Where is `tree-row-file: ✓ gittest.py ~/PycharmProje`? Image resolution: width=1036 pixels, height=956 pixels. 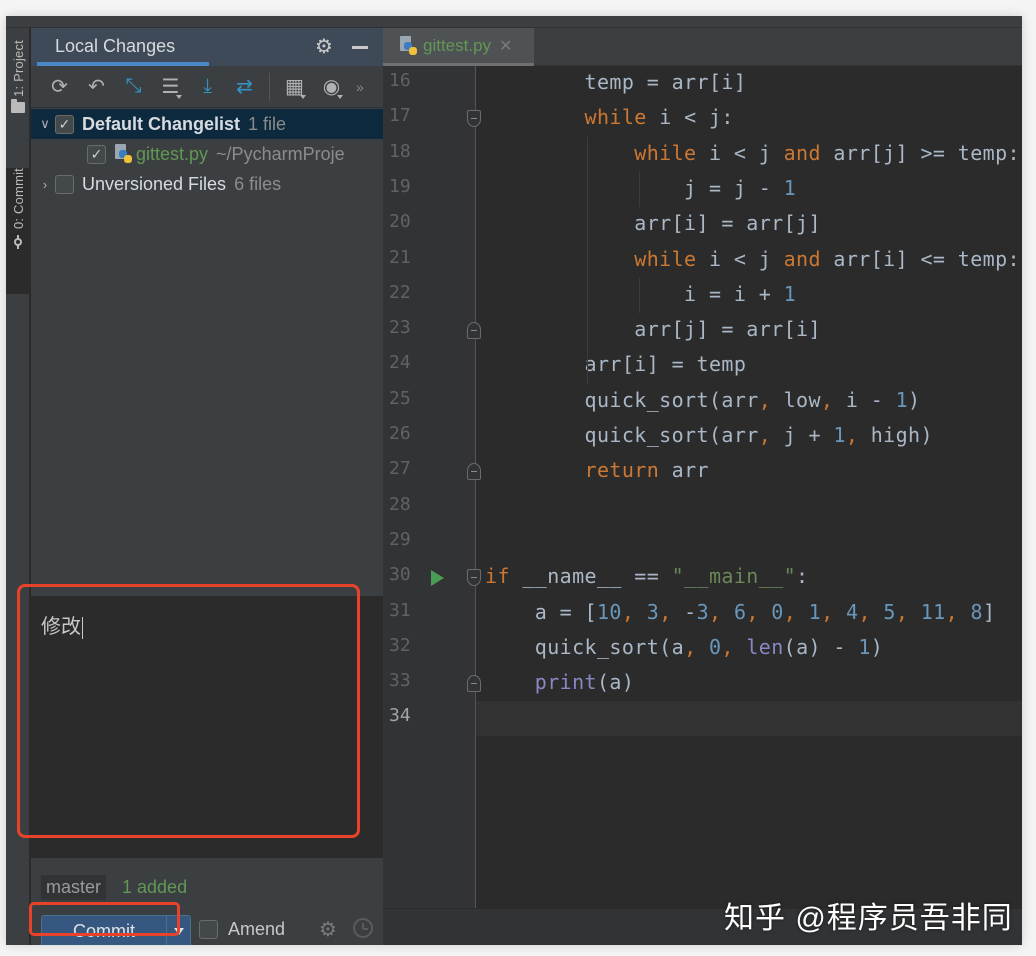
tree-row-file: ✓ gittest.py ~/PycharmProje is located at coordinates (207, 154).